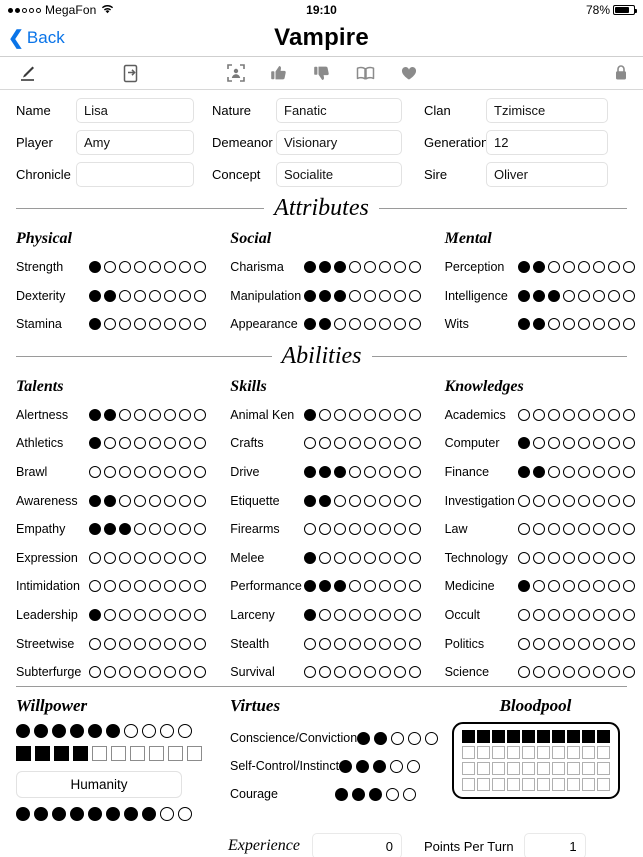 The height and width of the screenshot is (857, 643). What do you see at coordinates (339, 174) in the screenshot?
I see `concept-field: Socialite` at bounding box center [339, 174].